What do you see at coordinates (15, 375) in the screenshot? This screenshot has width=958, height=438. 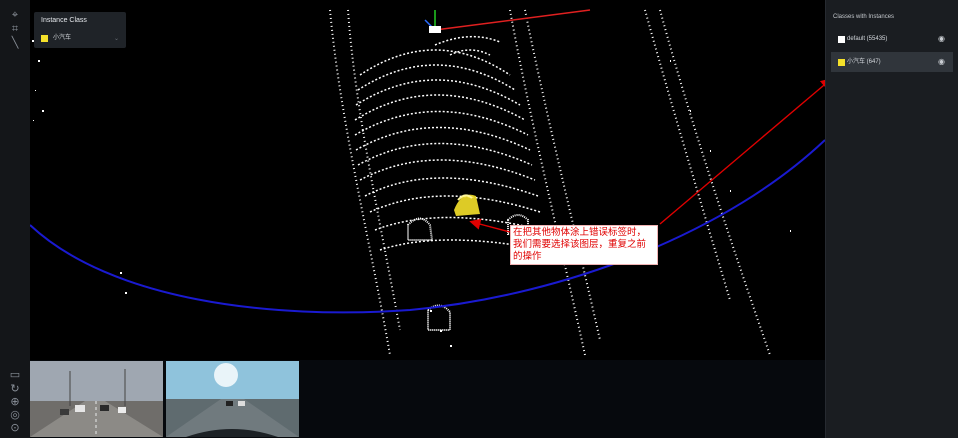 I see `monitor-icon: ▭` at bounding box center [15, 375].